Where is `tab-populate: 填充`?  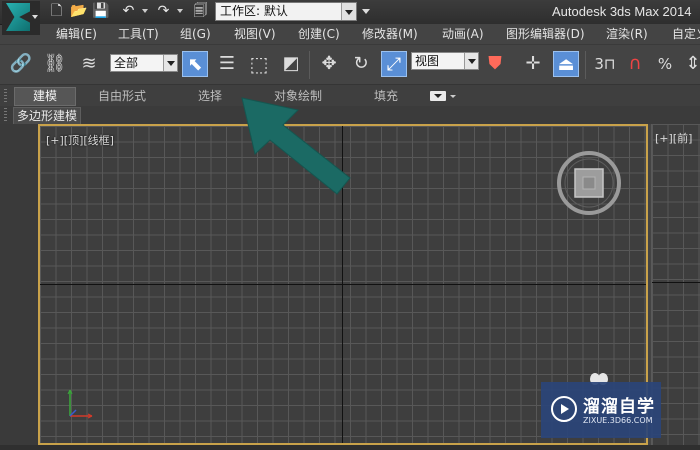
tab-populate: 填充 is located at coordinates (386, 96).